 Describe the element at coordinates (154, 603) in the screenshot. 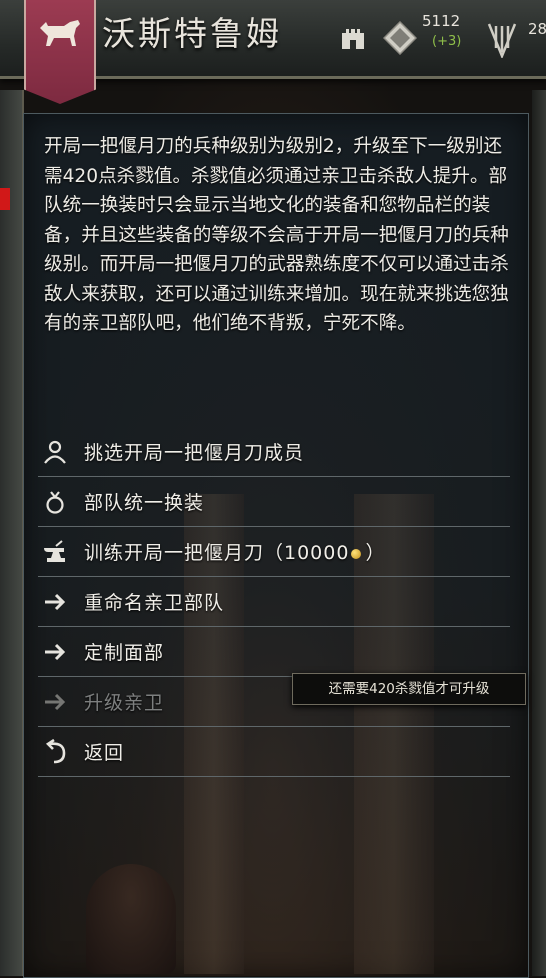

I see `menu-item-label: 重命名亲卫部队` at that location.